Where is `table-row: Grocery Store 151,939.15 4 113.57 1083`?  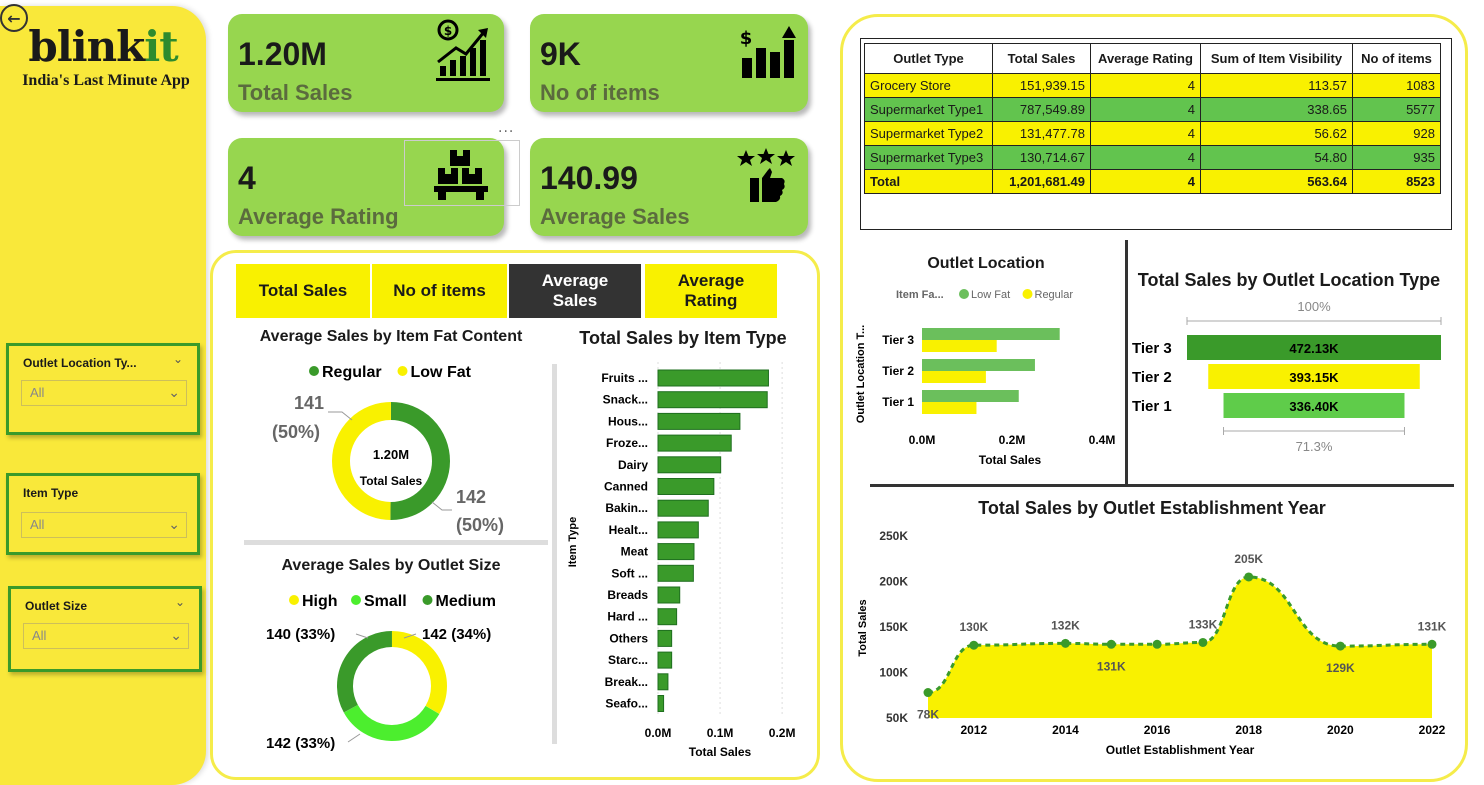
table-row: Grocery Store 151,939.15 4 113.57 1083 is located at coordinates (1152, 85).